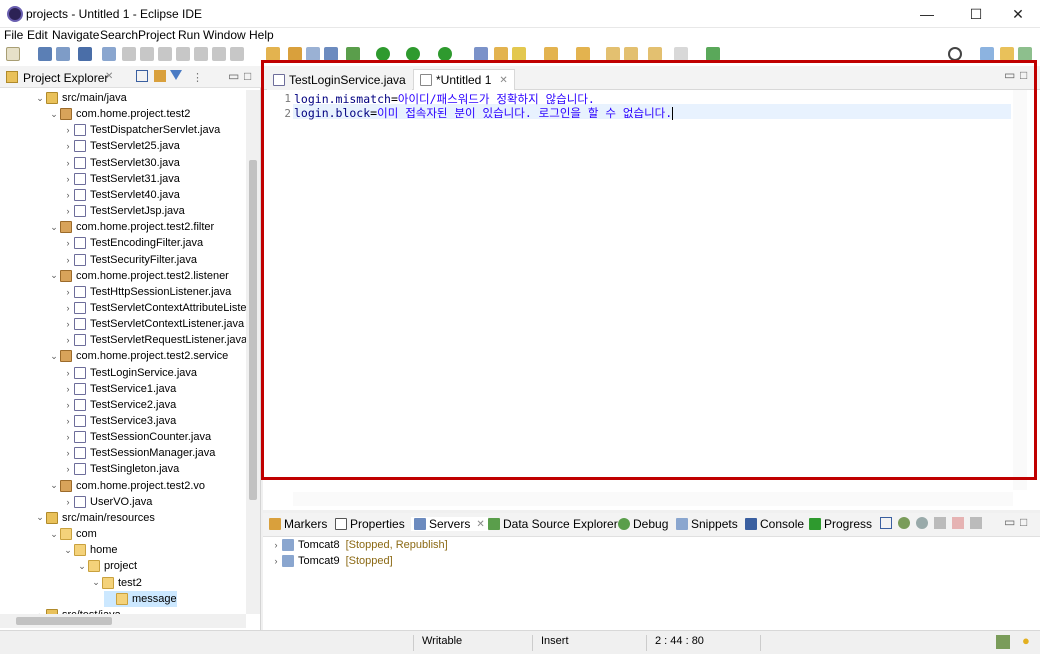 The image size is (1040, 654). What do you see at coordinates (123, 211) in the screenshot?
I see `tree-item: › TestServletJsp.java` at bounding box center [123, 211].